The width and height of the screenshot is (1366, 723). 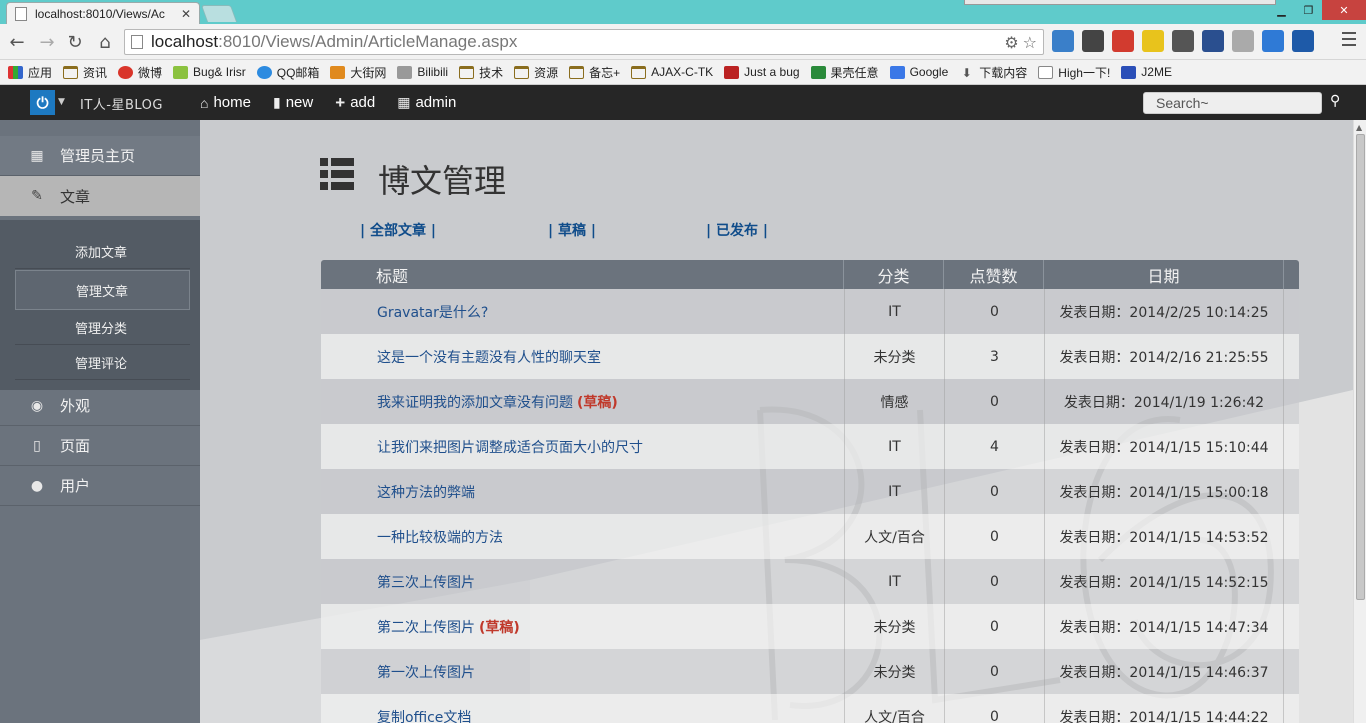 I want to click on bookmark-item: 应用, so click(x=30, y=72).